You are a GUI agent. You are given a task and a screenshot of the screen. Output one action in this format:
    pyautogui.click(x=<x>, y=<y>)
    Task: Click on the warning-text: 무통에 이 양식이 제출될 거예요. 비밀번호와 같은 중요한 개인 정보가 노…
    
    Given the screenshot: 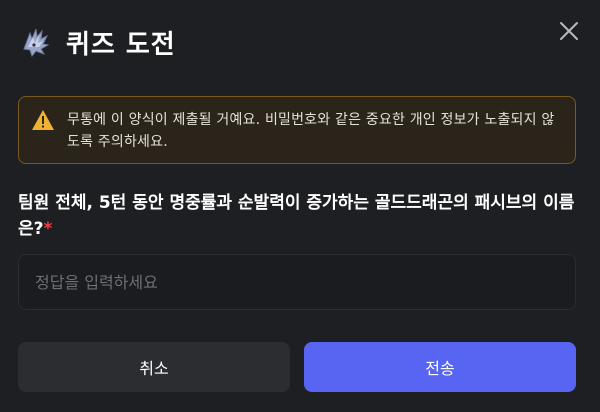 What is the action you would take?
    pyautogui.click(x=311, y=131)
    